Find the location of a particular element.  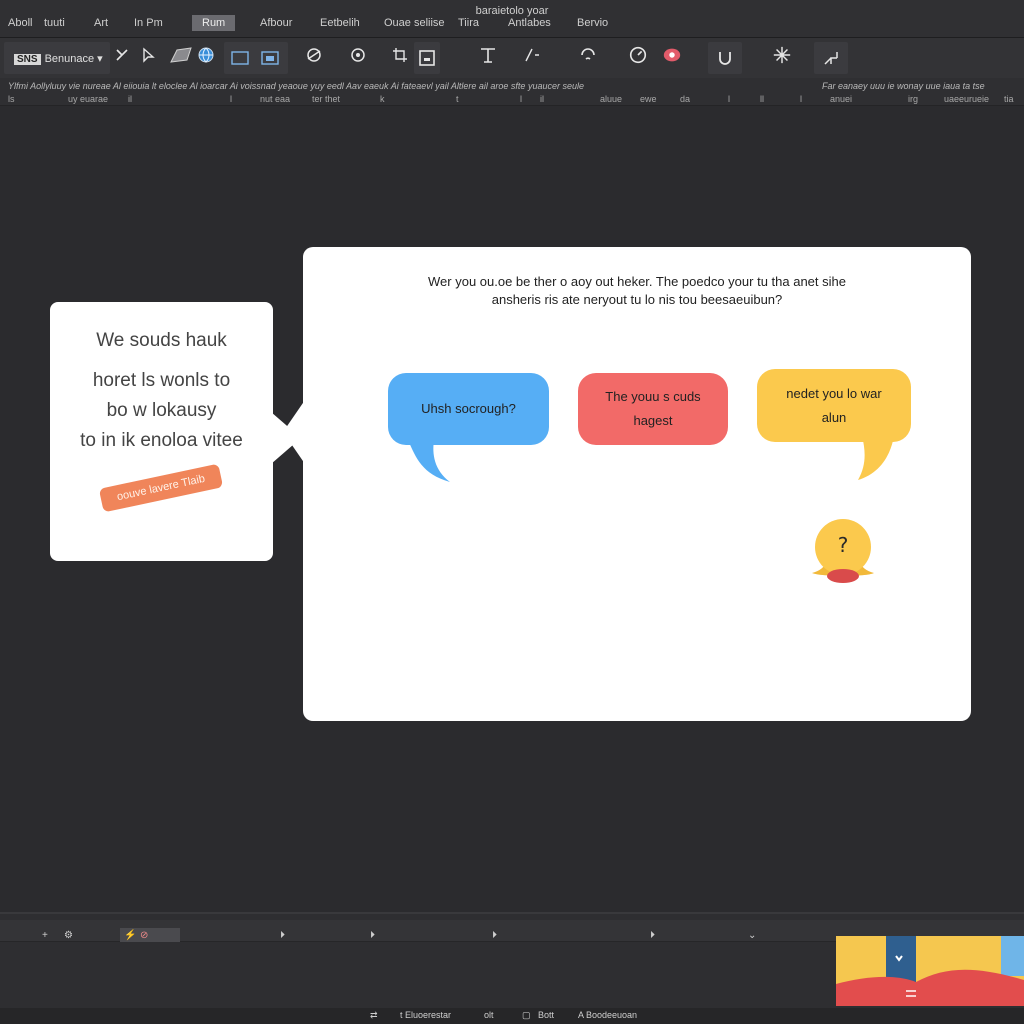

menu-item-6: Eetbelih is located at coordinates (340, 23).